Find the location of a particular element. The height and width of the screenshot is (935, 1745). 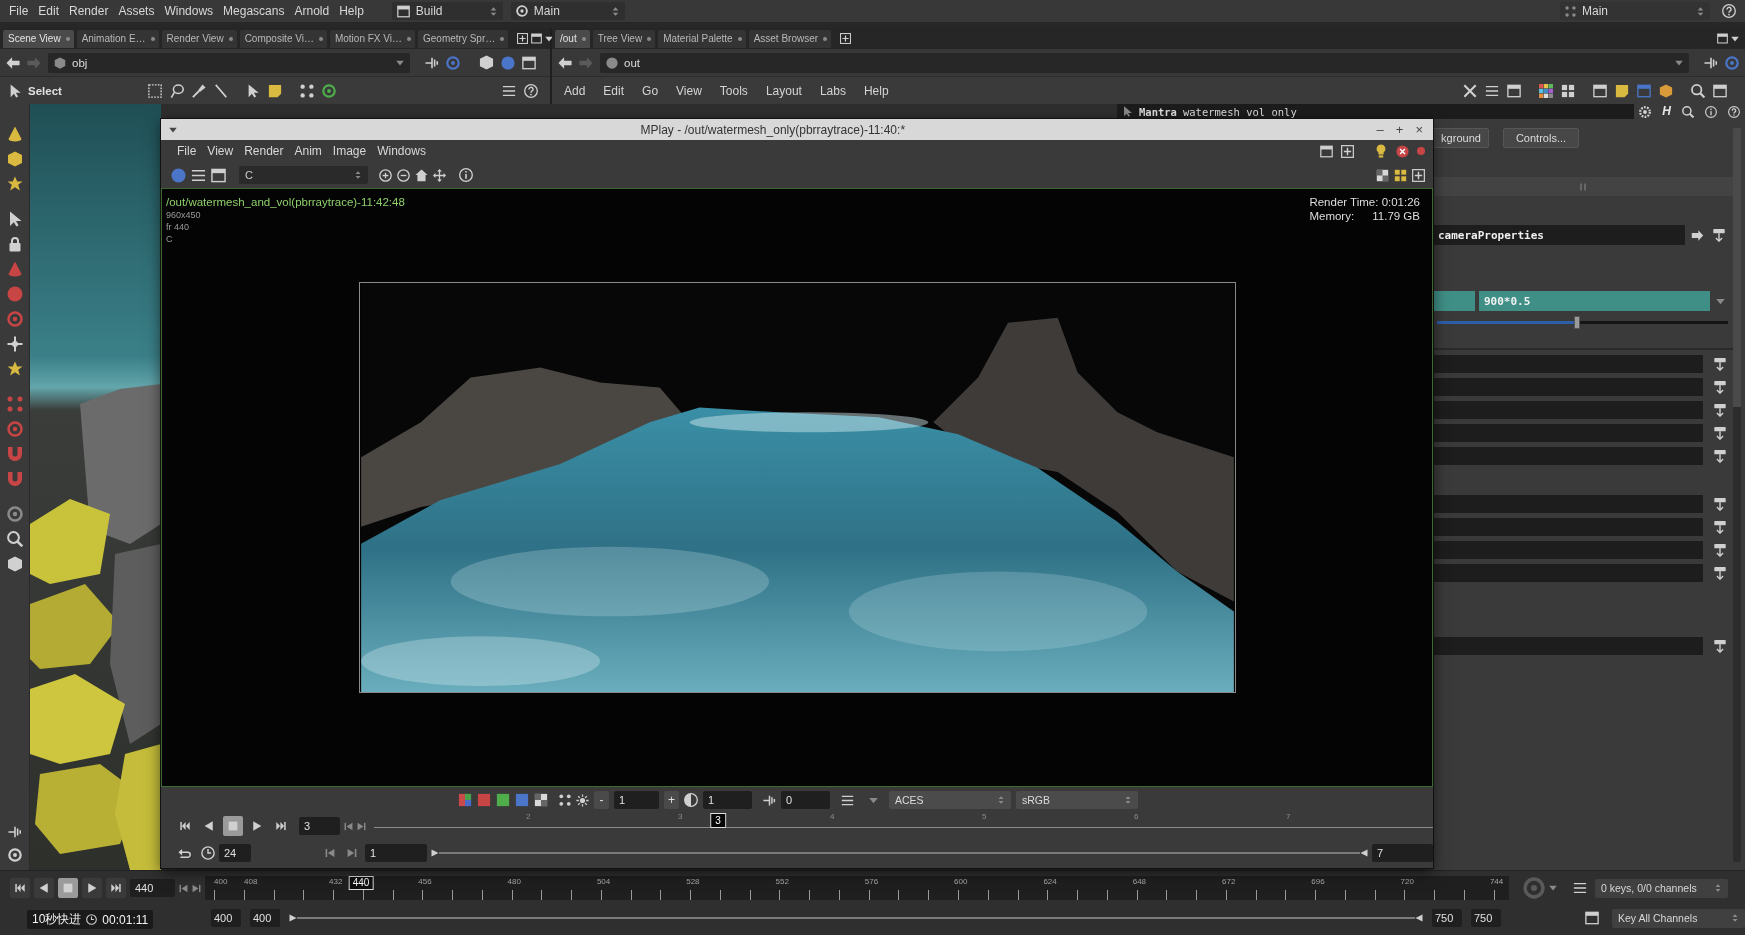

fps-field: 24 is located at coordinates (235, 853).